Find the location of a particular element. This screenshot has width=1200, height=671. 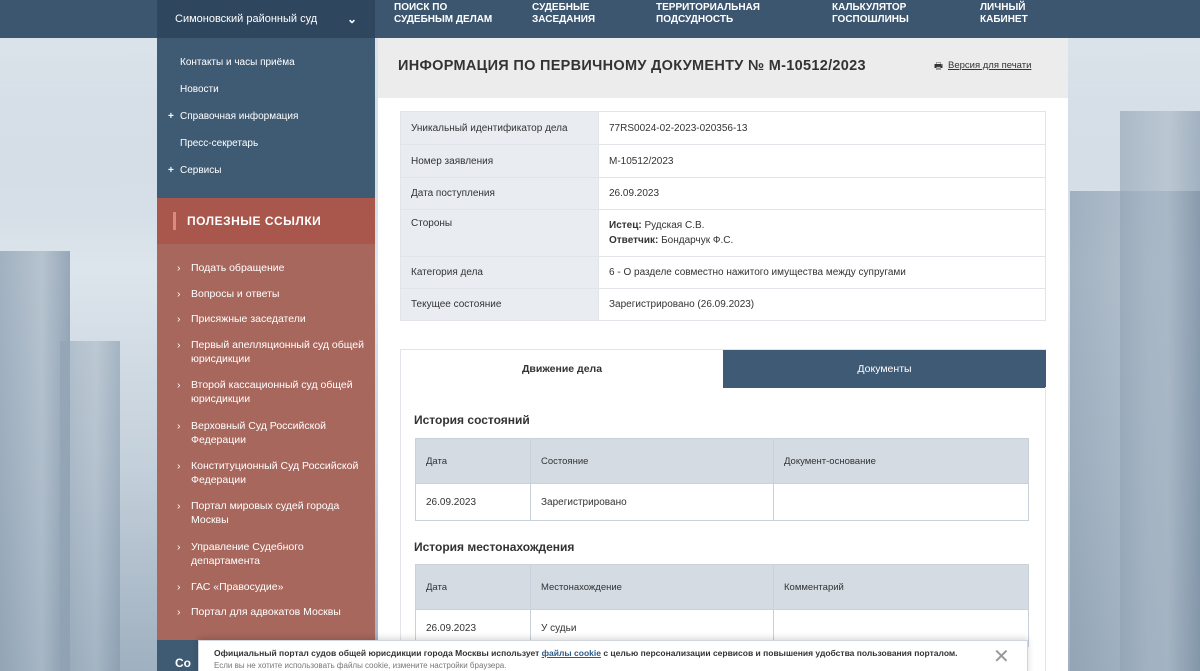

sidebar-item-reference: + Справочная информация is located at coordinates (233, 116).